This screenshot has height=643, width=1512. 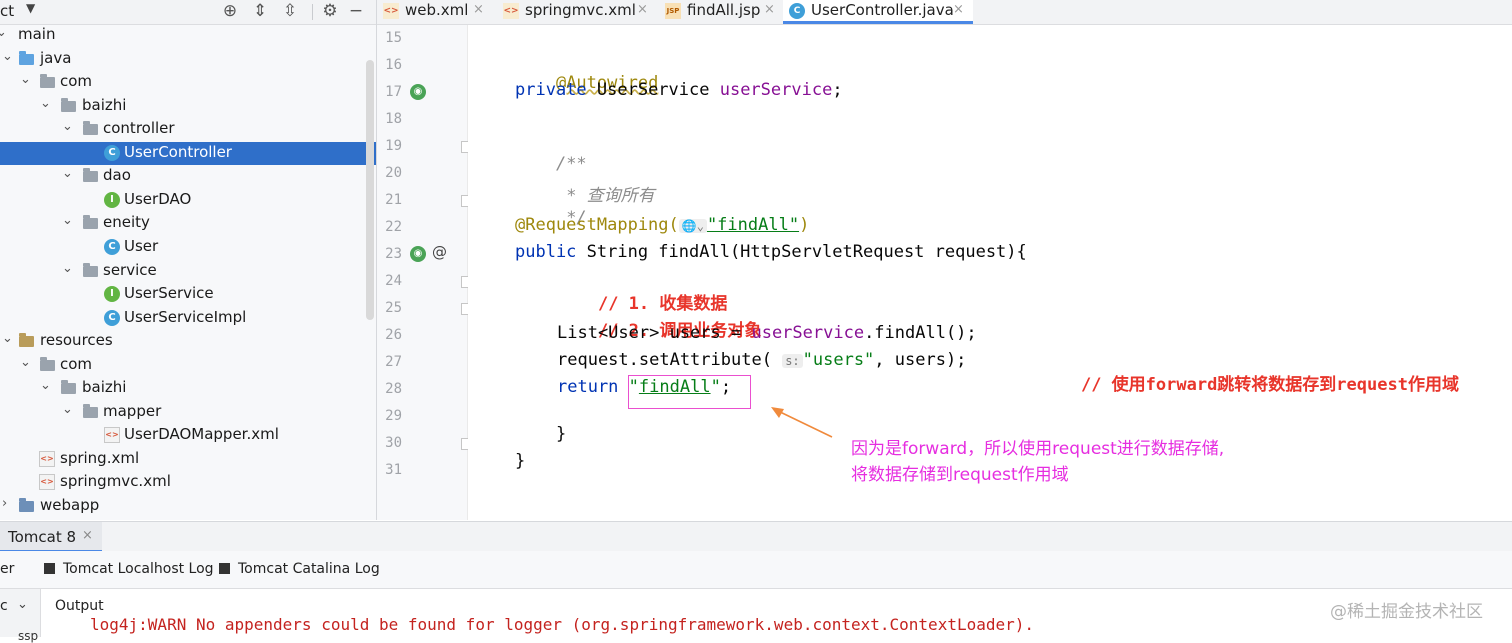 I want to click on code-line-17: private UserService userService;, so click(x=679, y=93).